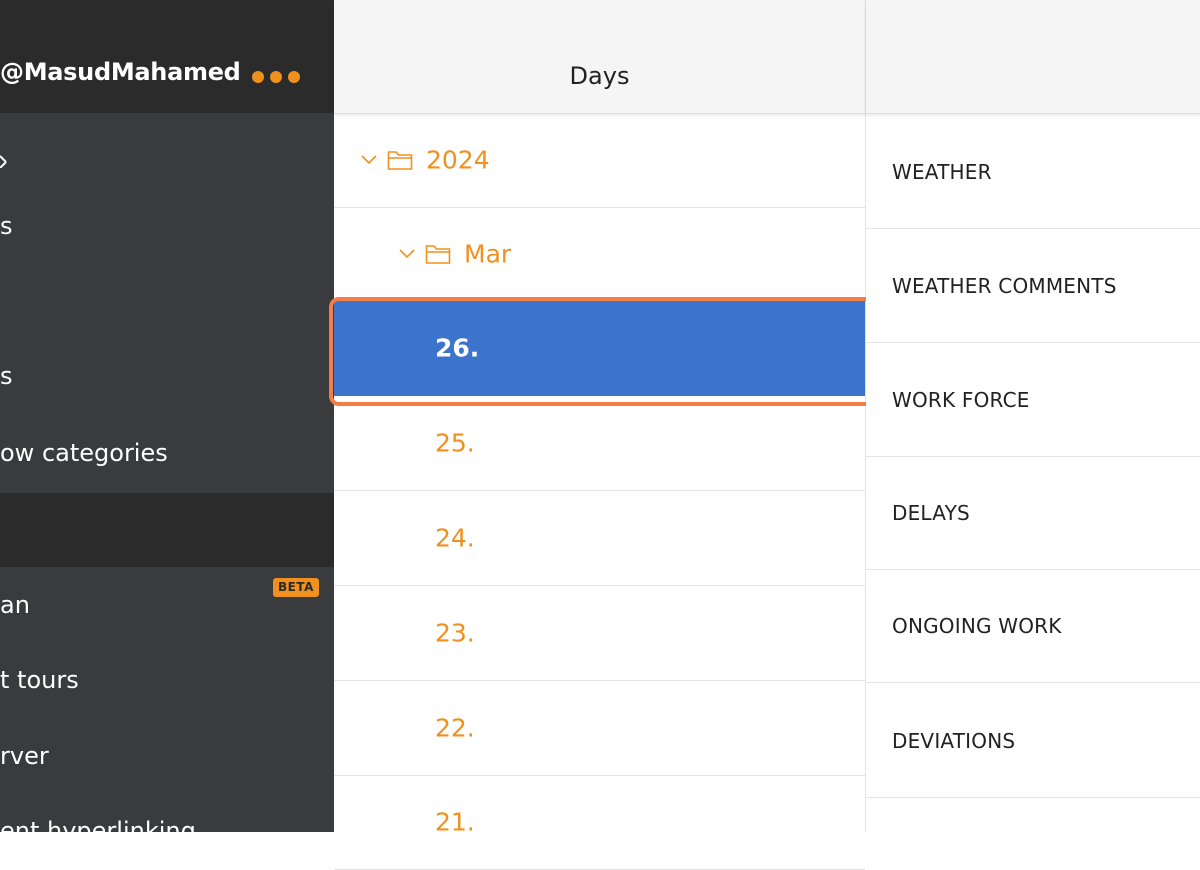  I want to click on more-options-icon, so click(276, 77).